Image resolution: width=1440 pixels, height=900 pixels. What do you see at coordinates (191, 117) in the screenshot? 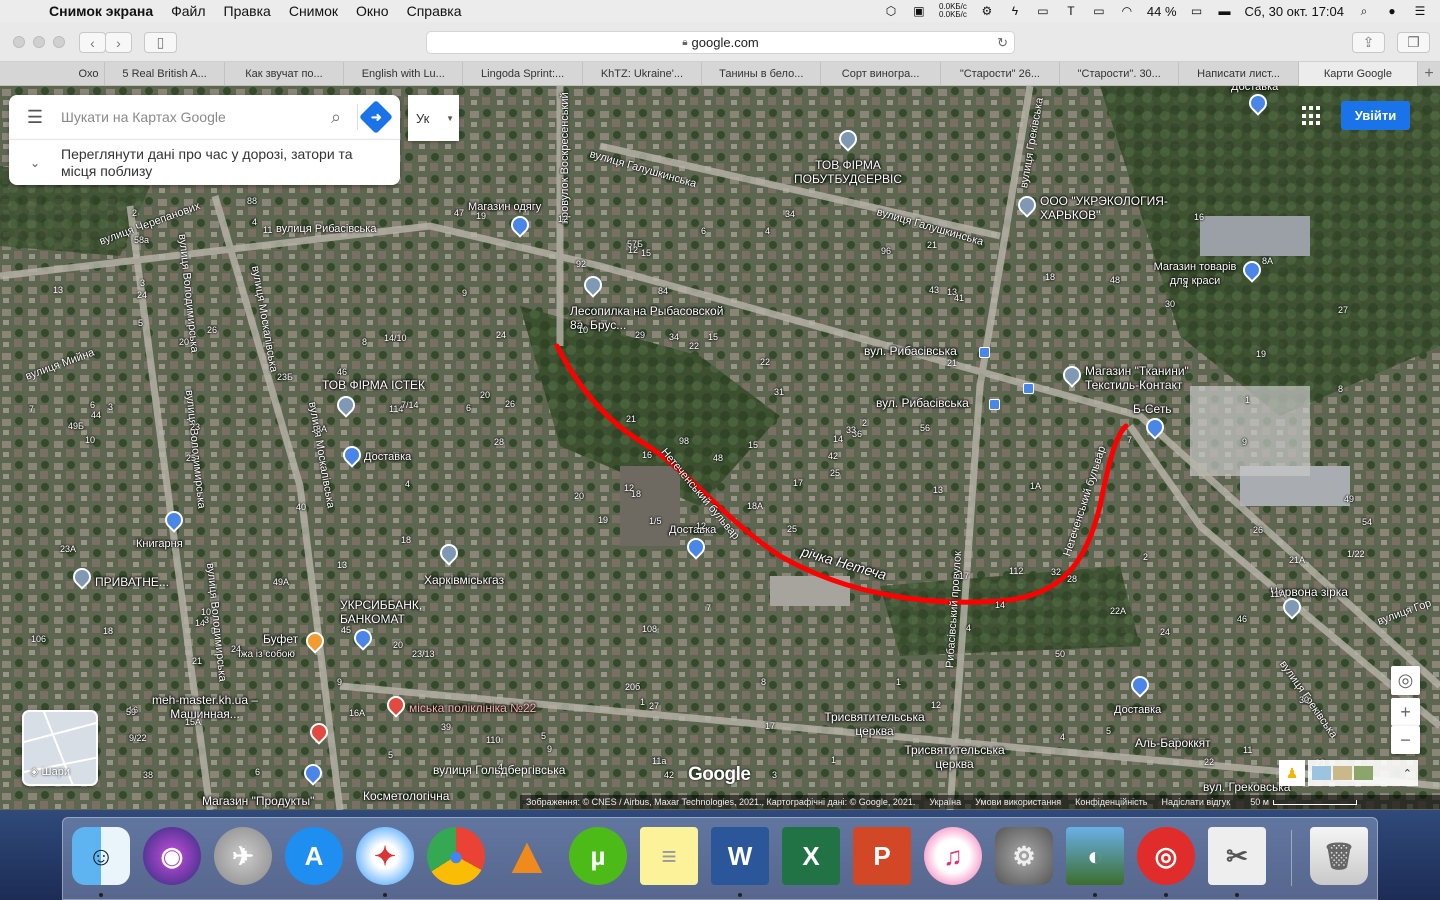
I see `search-input: Шукати на Картах Google` at bounding box center [191, 117].